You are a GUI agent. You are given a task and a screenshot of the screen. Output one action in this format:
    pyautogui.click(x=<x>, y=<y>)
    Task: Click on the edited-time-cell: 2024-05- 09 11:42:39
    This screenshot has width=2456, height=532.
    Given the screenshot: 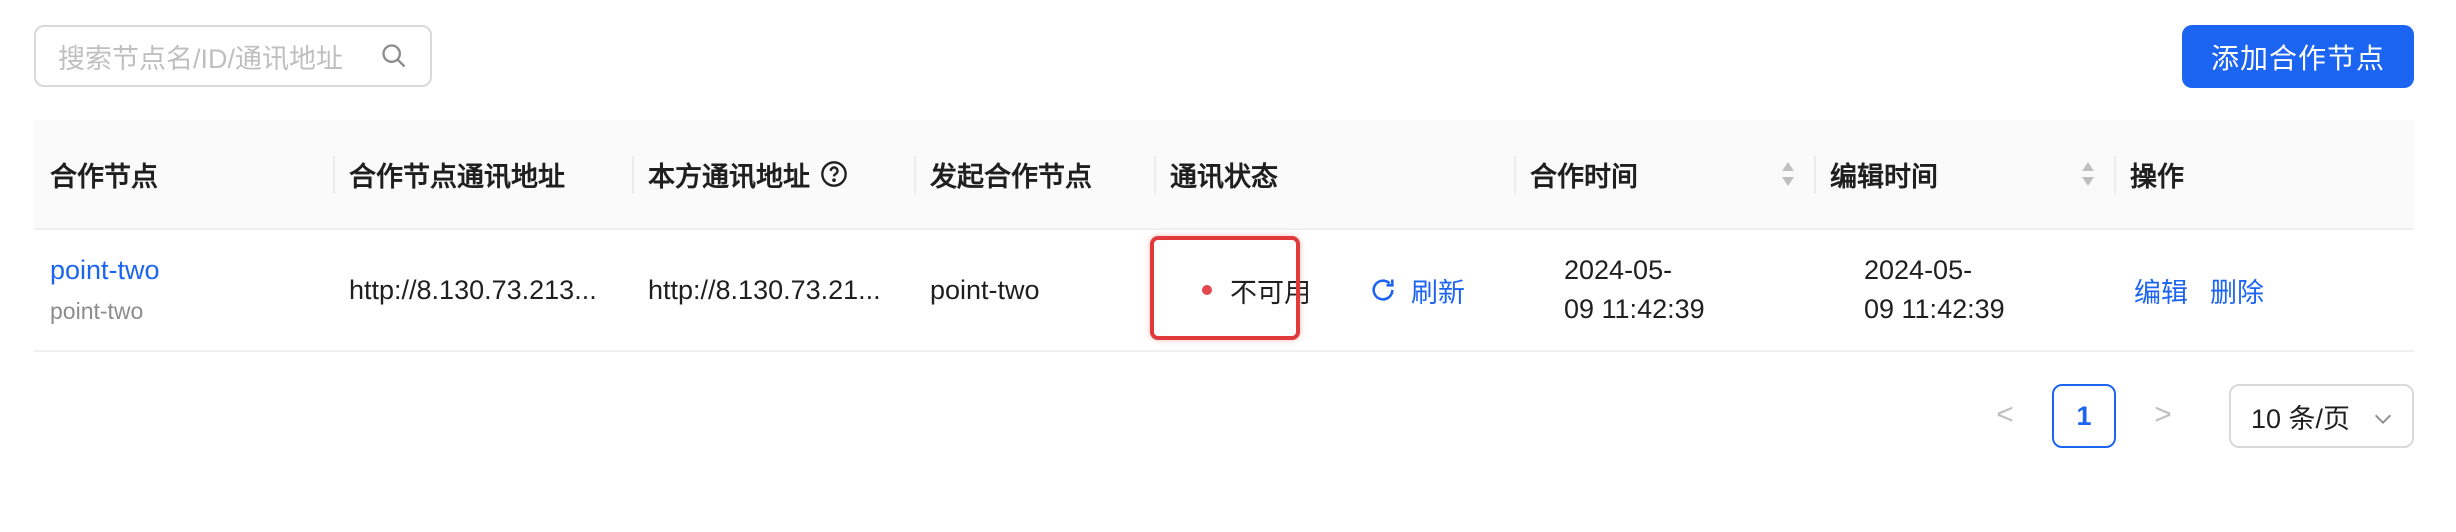 What is the action you would take?
    pyautogui.click(x=1934, y=289)
    